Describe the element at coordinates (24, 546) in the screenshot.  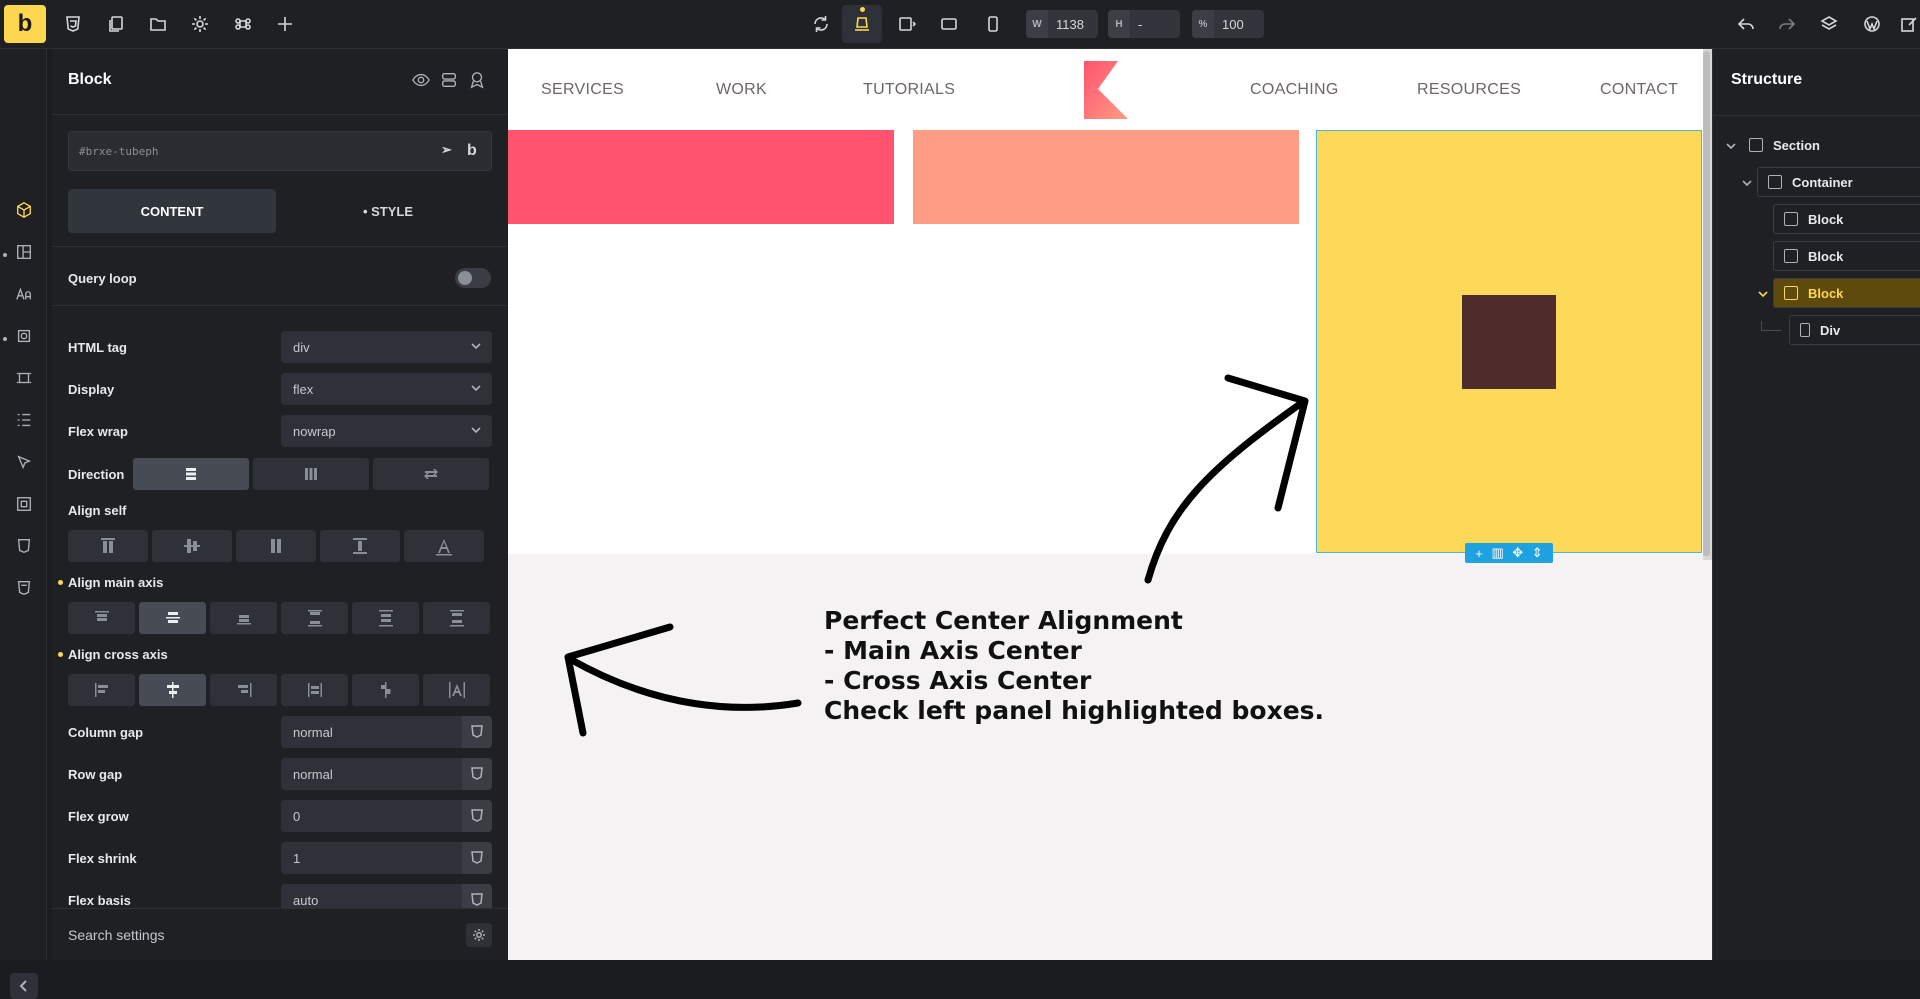
I see `css-icon` at that location.